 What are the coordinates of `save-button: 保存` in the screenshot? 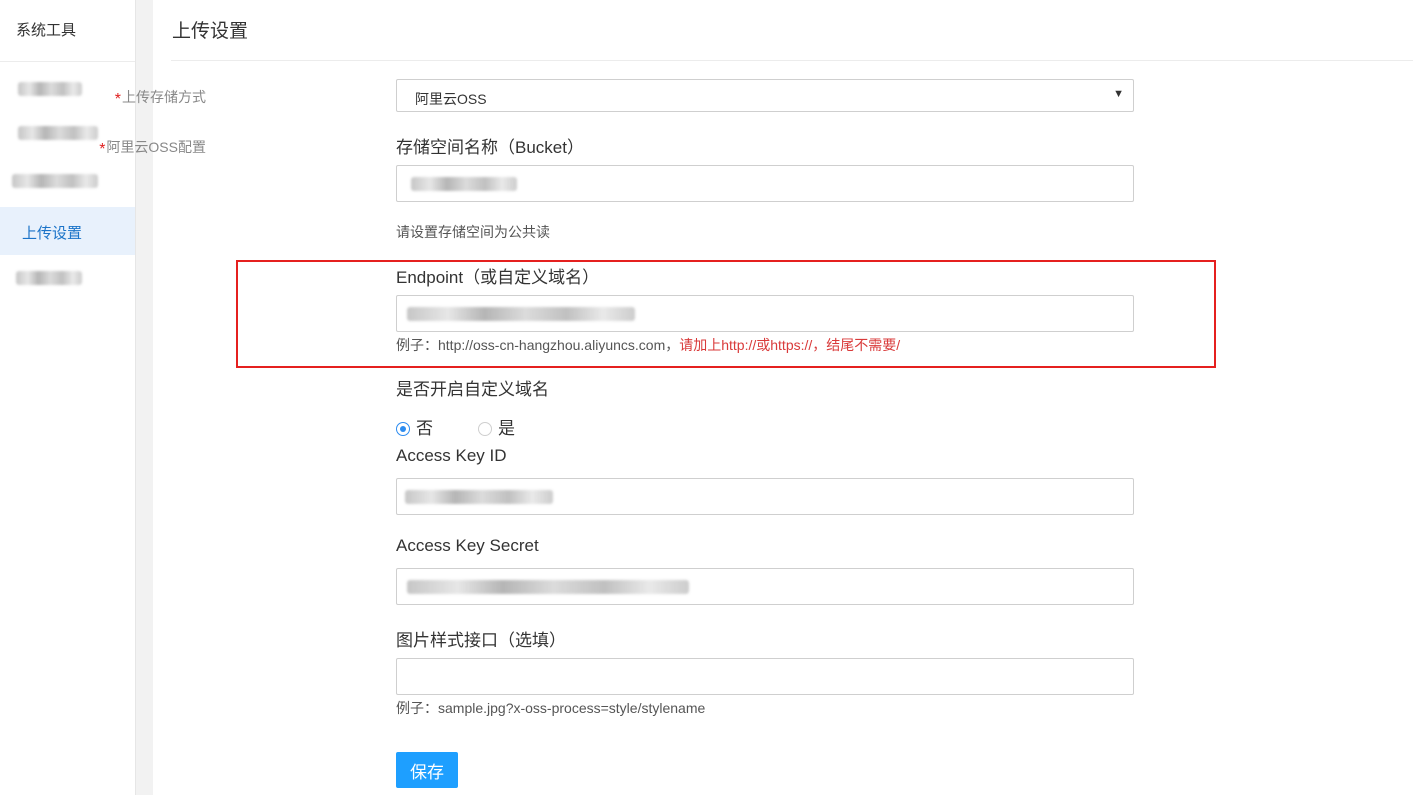 It's located at (427, 770).